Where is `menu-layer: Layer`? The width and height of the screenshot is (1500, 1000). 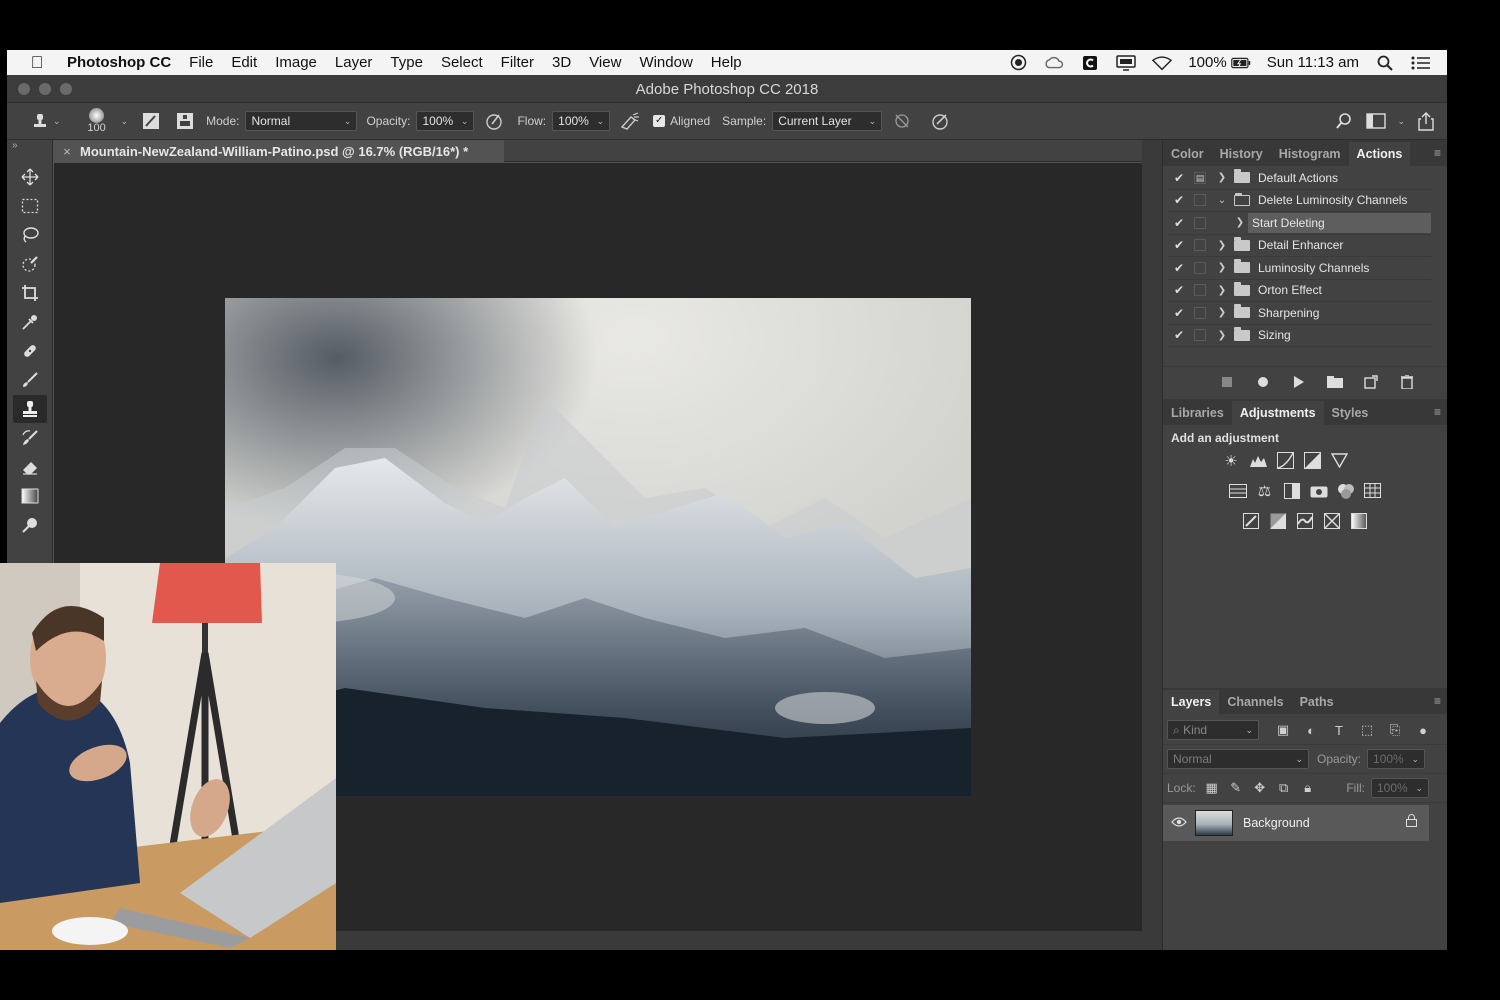
menu-layer: Layer is located at coordinates (354, 62).